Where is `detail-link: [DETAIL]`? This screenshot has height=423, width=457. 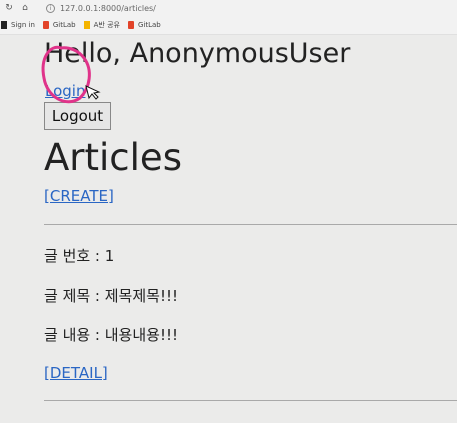 detail-link: [DETAIL] is located at coordinates (76, 373).